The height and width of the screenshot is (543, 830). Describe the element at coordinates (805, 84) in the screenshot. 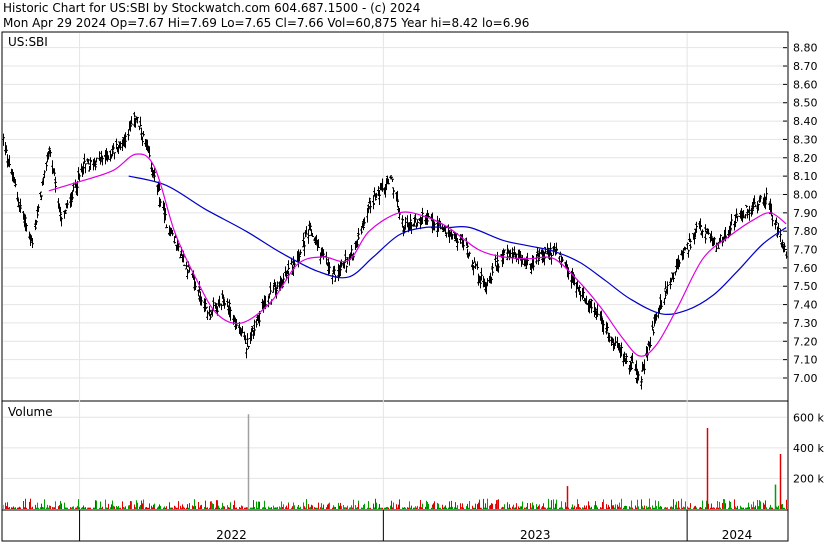

I see `price-tick-label: 8.60` at that location.